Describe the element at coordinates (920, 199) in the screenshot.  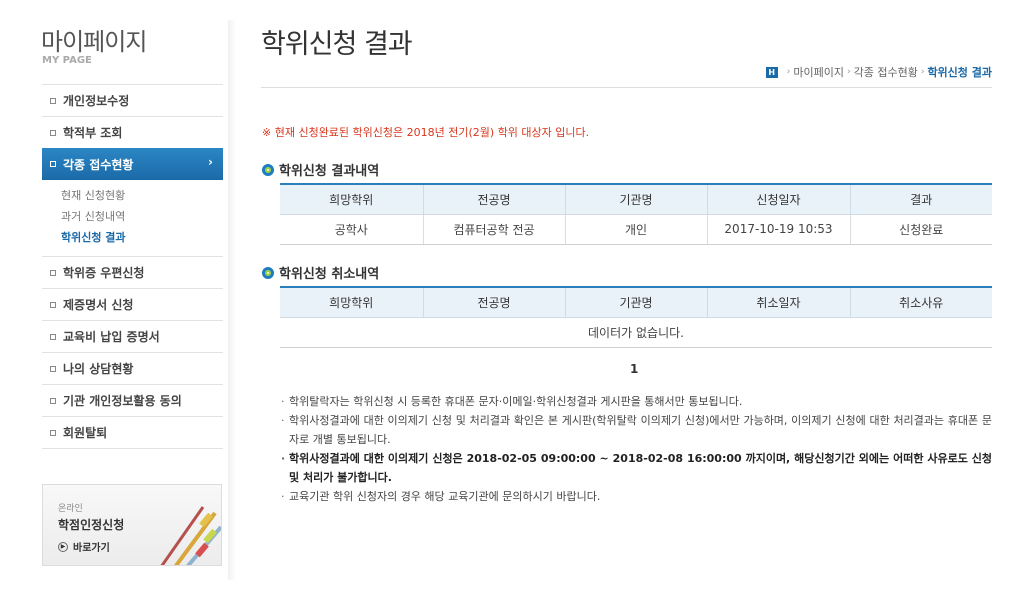
I see `column-header: 결과` at that location.